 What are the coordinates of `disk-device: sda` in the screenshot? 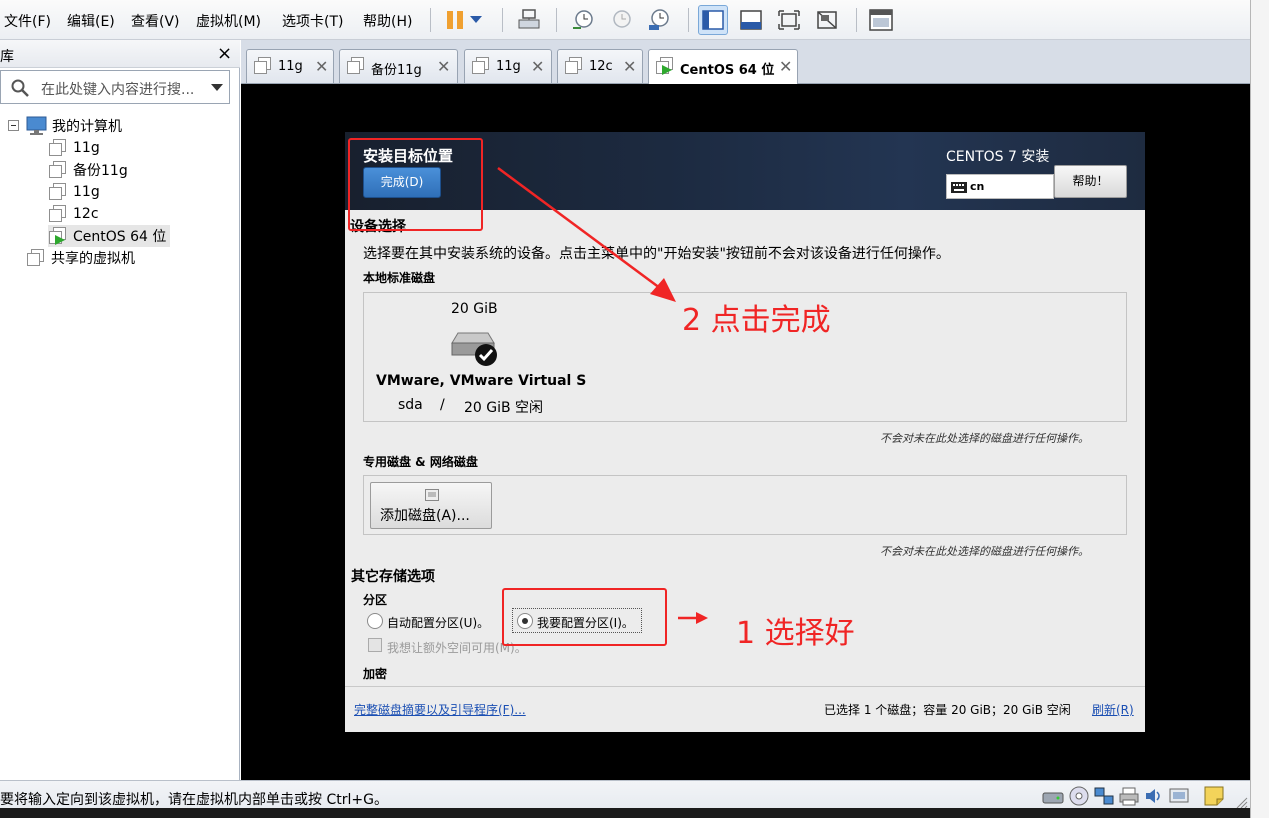 It's located at (410, 405).